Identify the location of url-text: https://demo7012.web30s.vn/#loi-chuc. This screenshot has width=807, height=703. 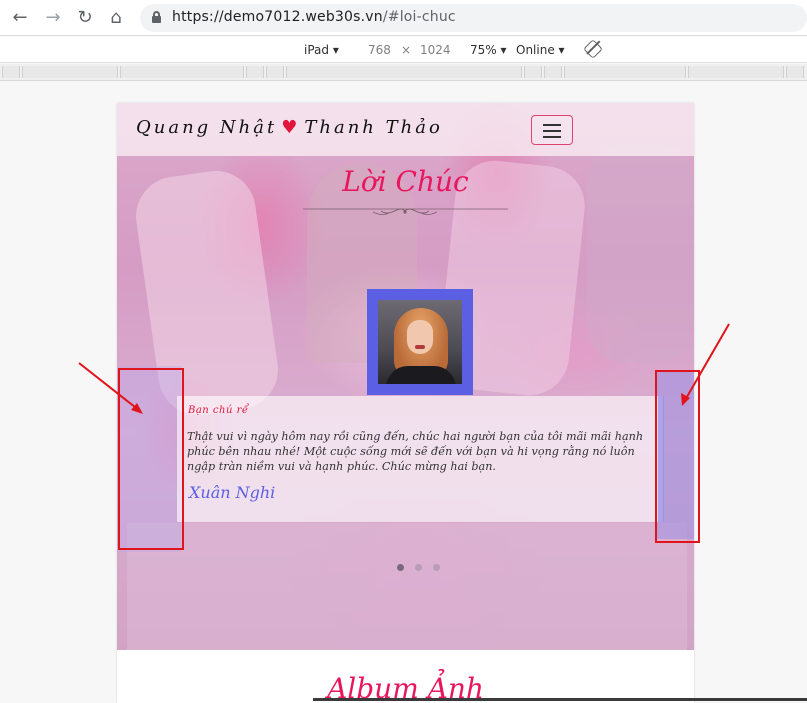
(314, 17).